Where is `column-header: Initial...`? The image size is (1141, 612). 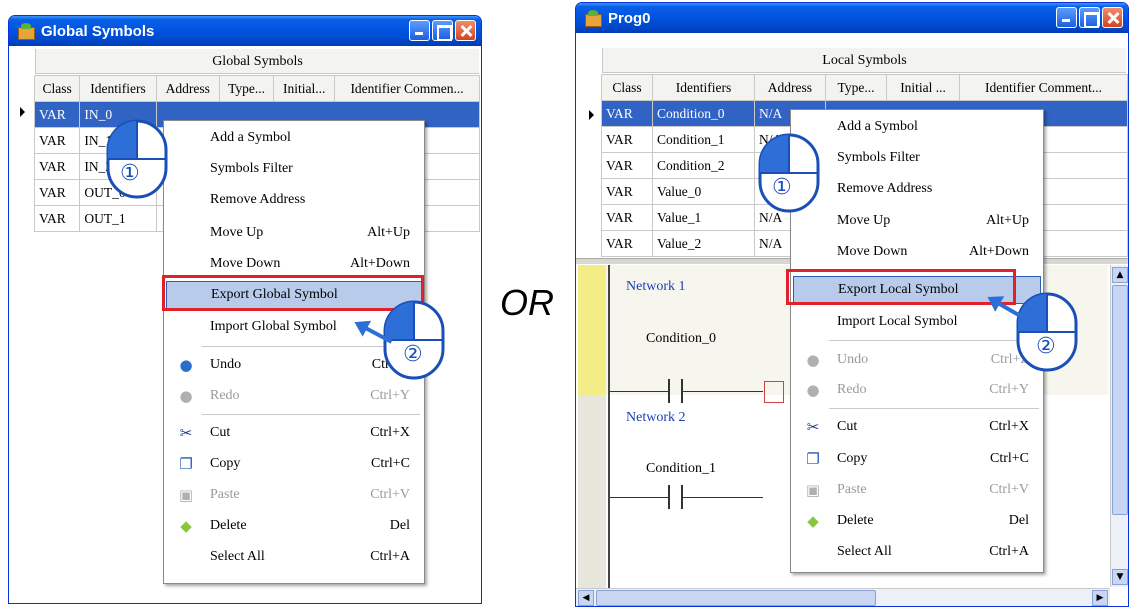
column-header: Initial... is located at coordinates (304, 88).